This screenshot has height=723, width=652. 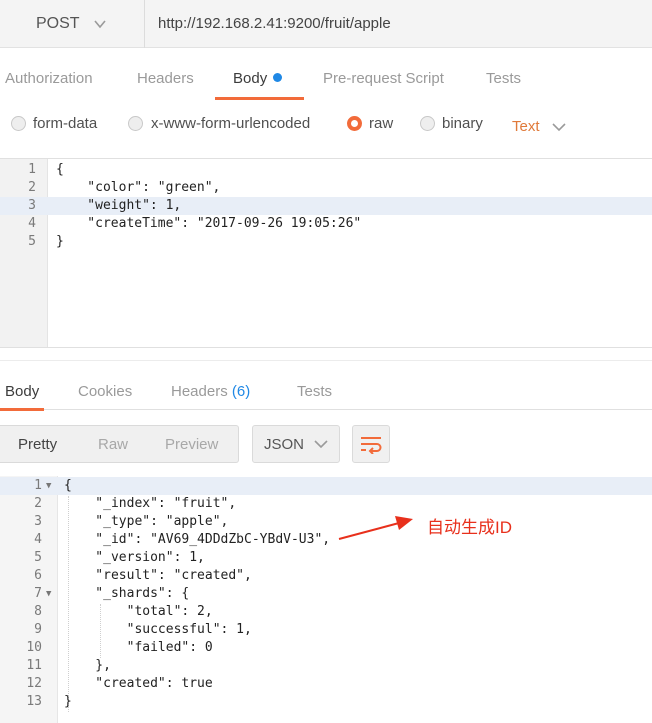 What do you see at coordinates (274, 24) in the screenshot?
I see `url-input: http://192.168.2.41:9200/fruit/apple` at bounding box center [274, 24].